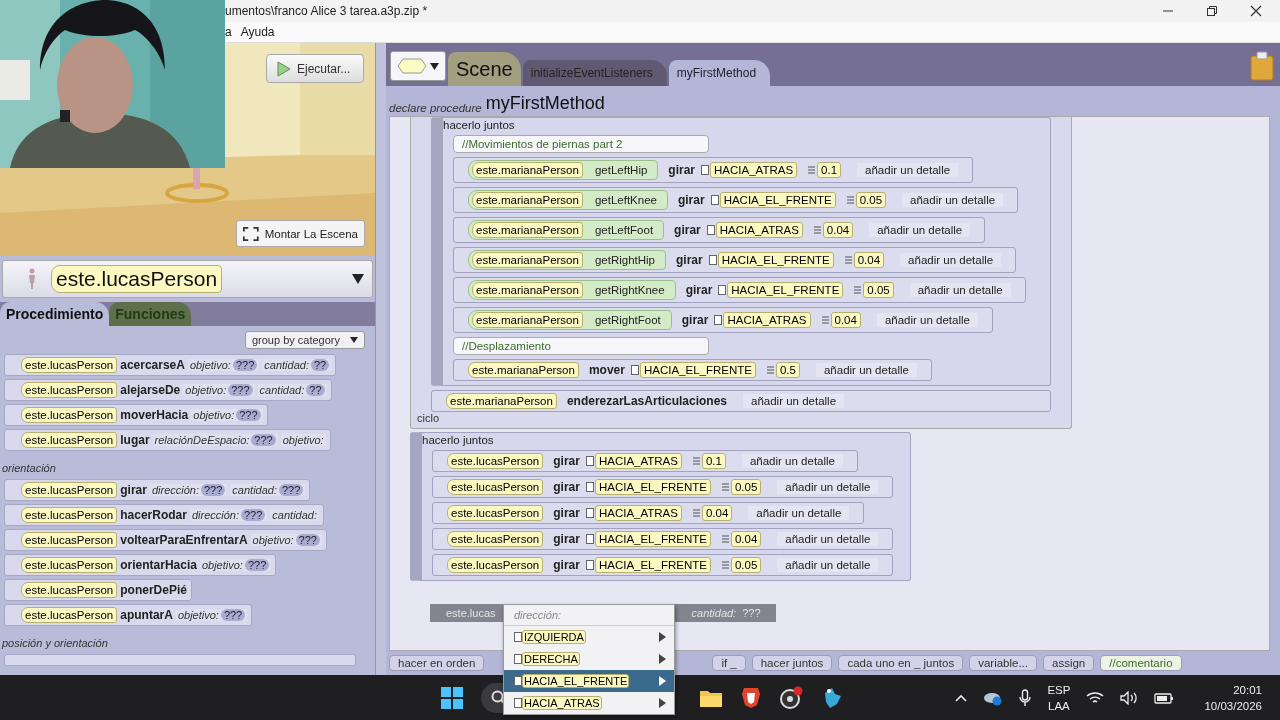 The height and width of the screenshot is (720, 1280). Describe the element at coordinates (484, 69) in the screenshot. I see `class-tab: Scene` at that location.